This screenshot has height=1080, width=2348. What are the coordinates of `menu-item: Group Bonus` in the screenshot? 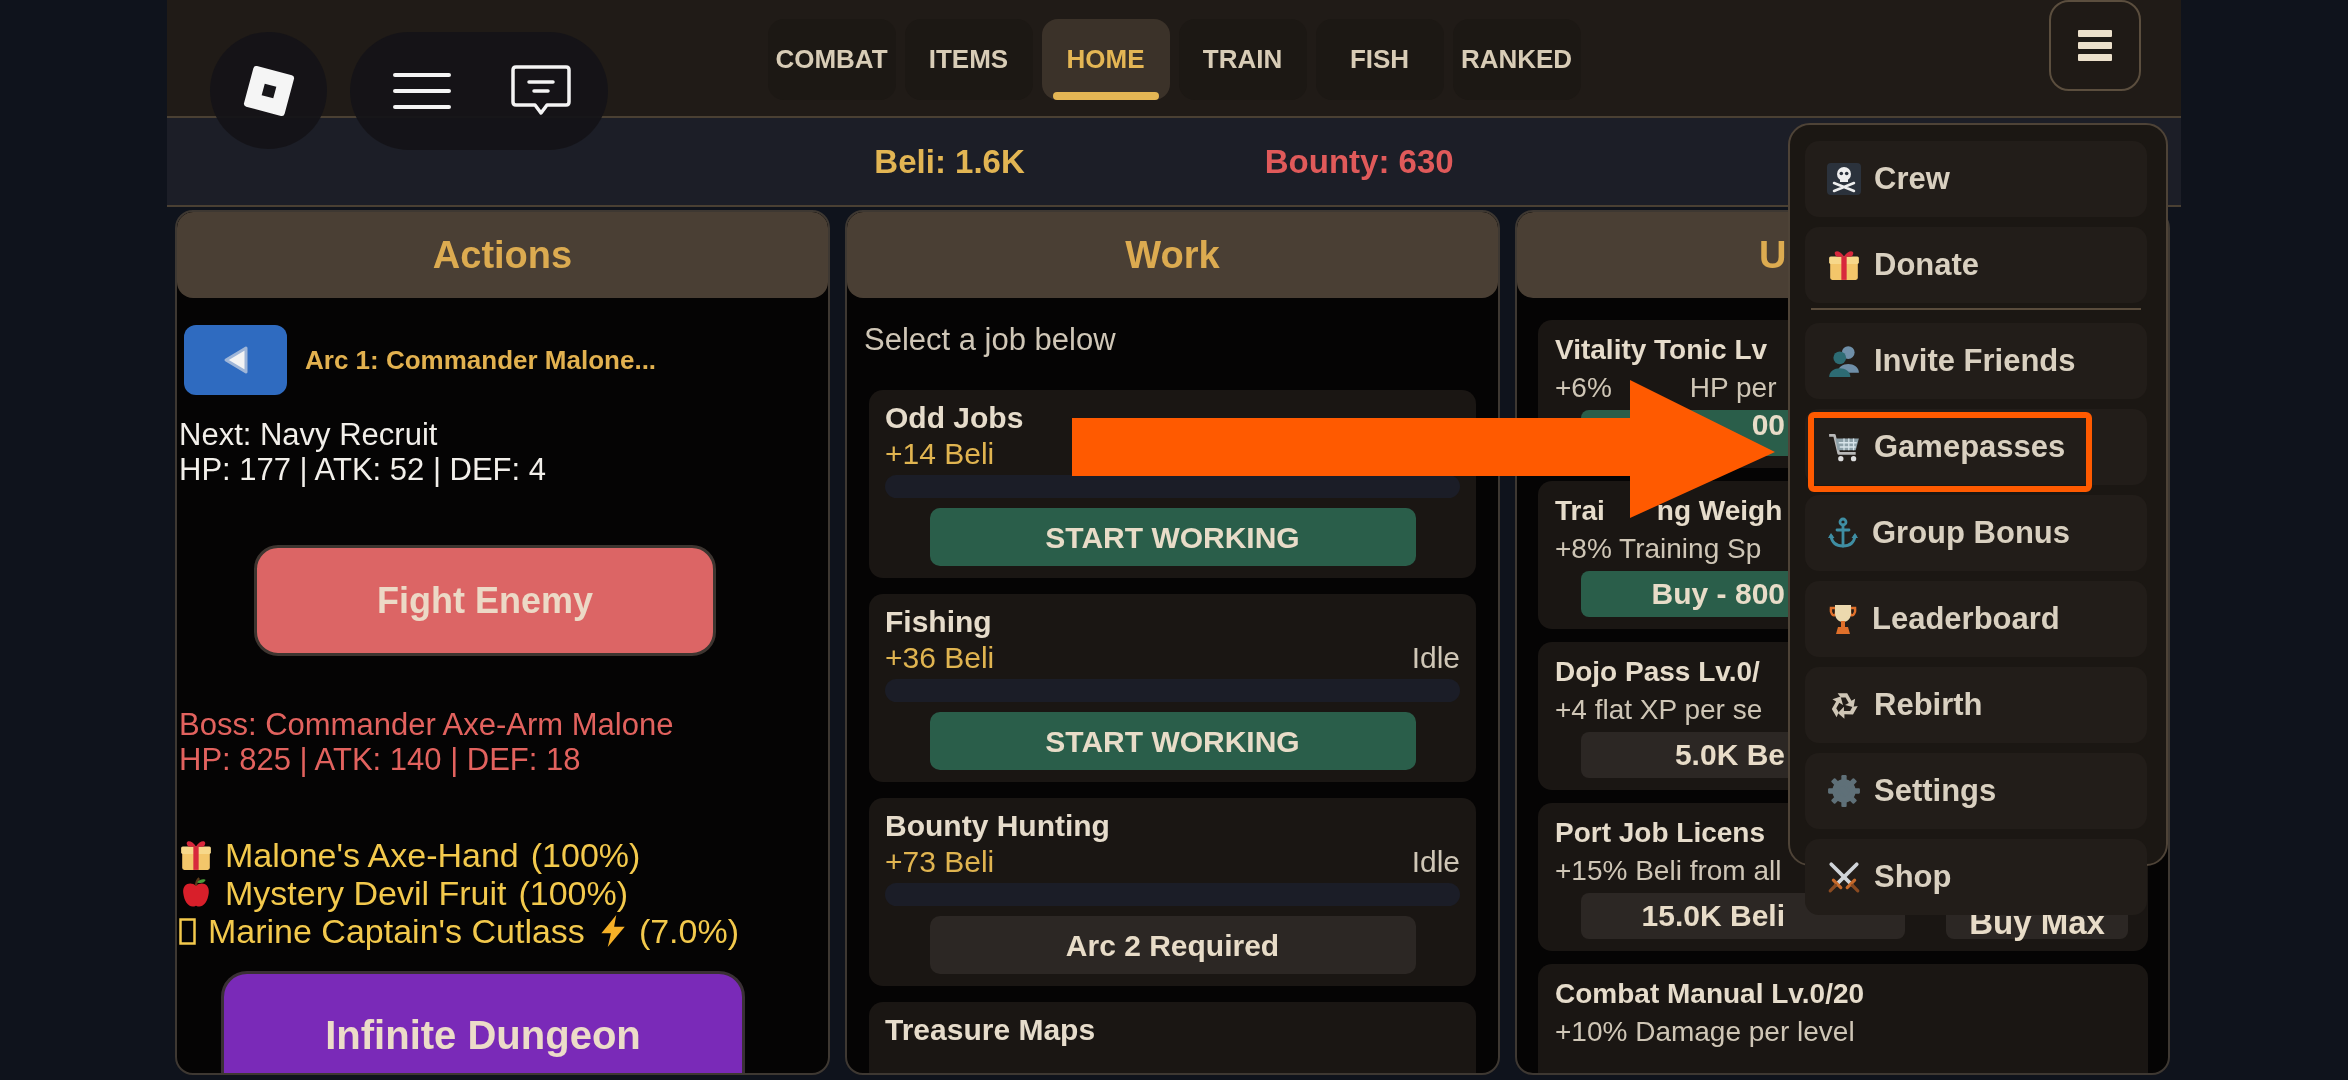 It's located at (1976, 533).